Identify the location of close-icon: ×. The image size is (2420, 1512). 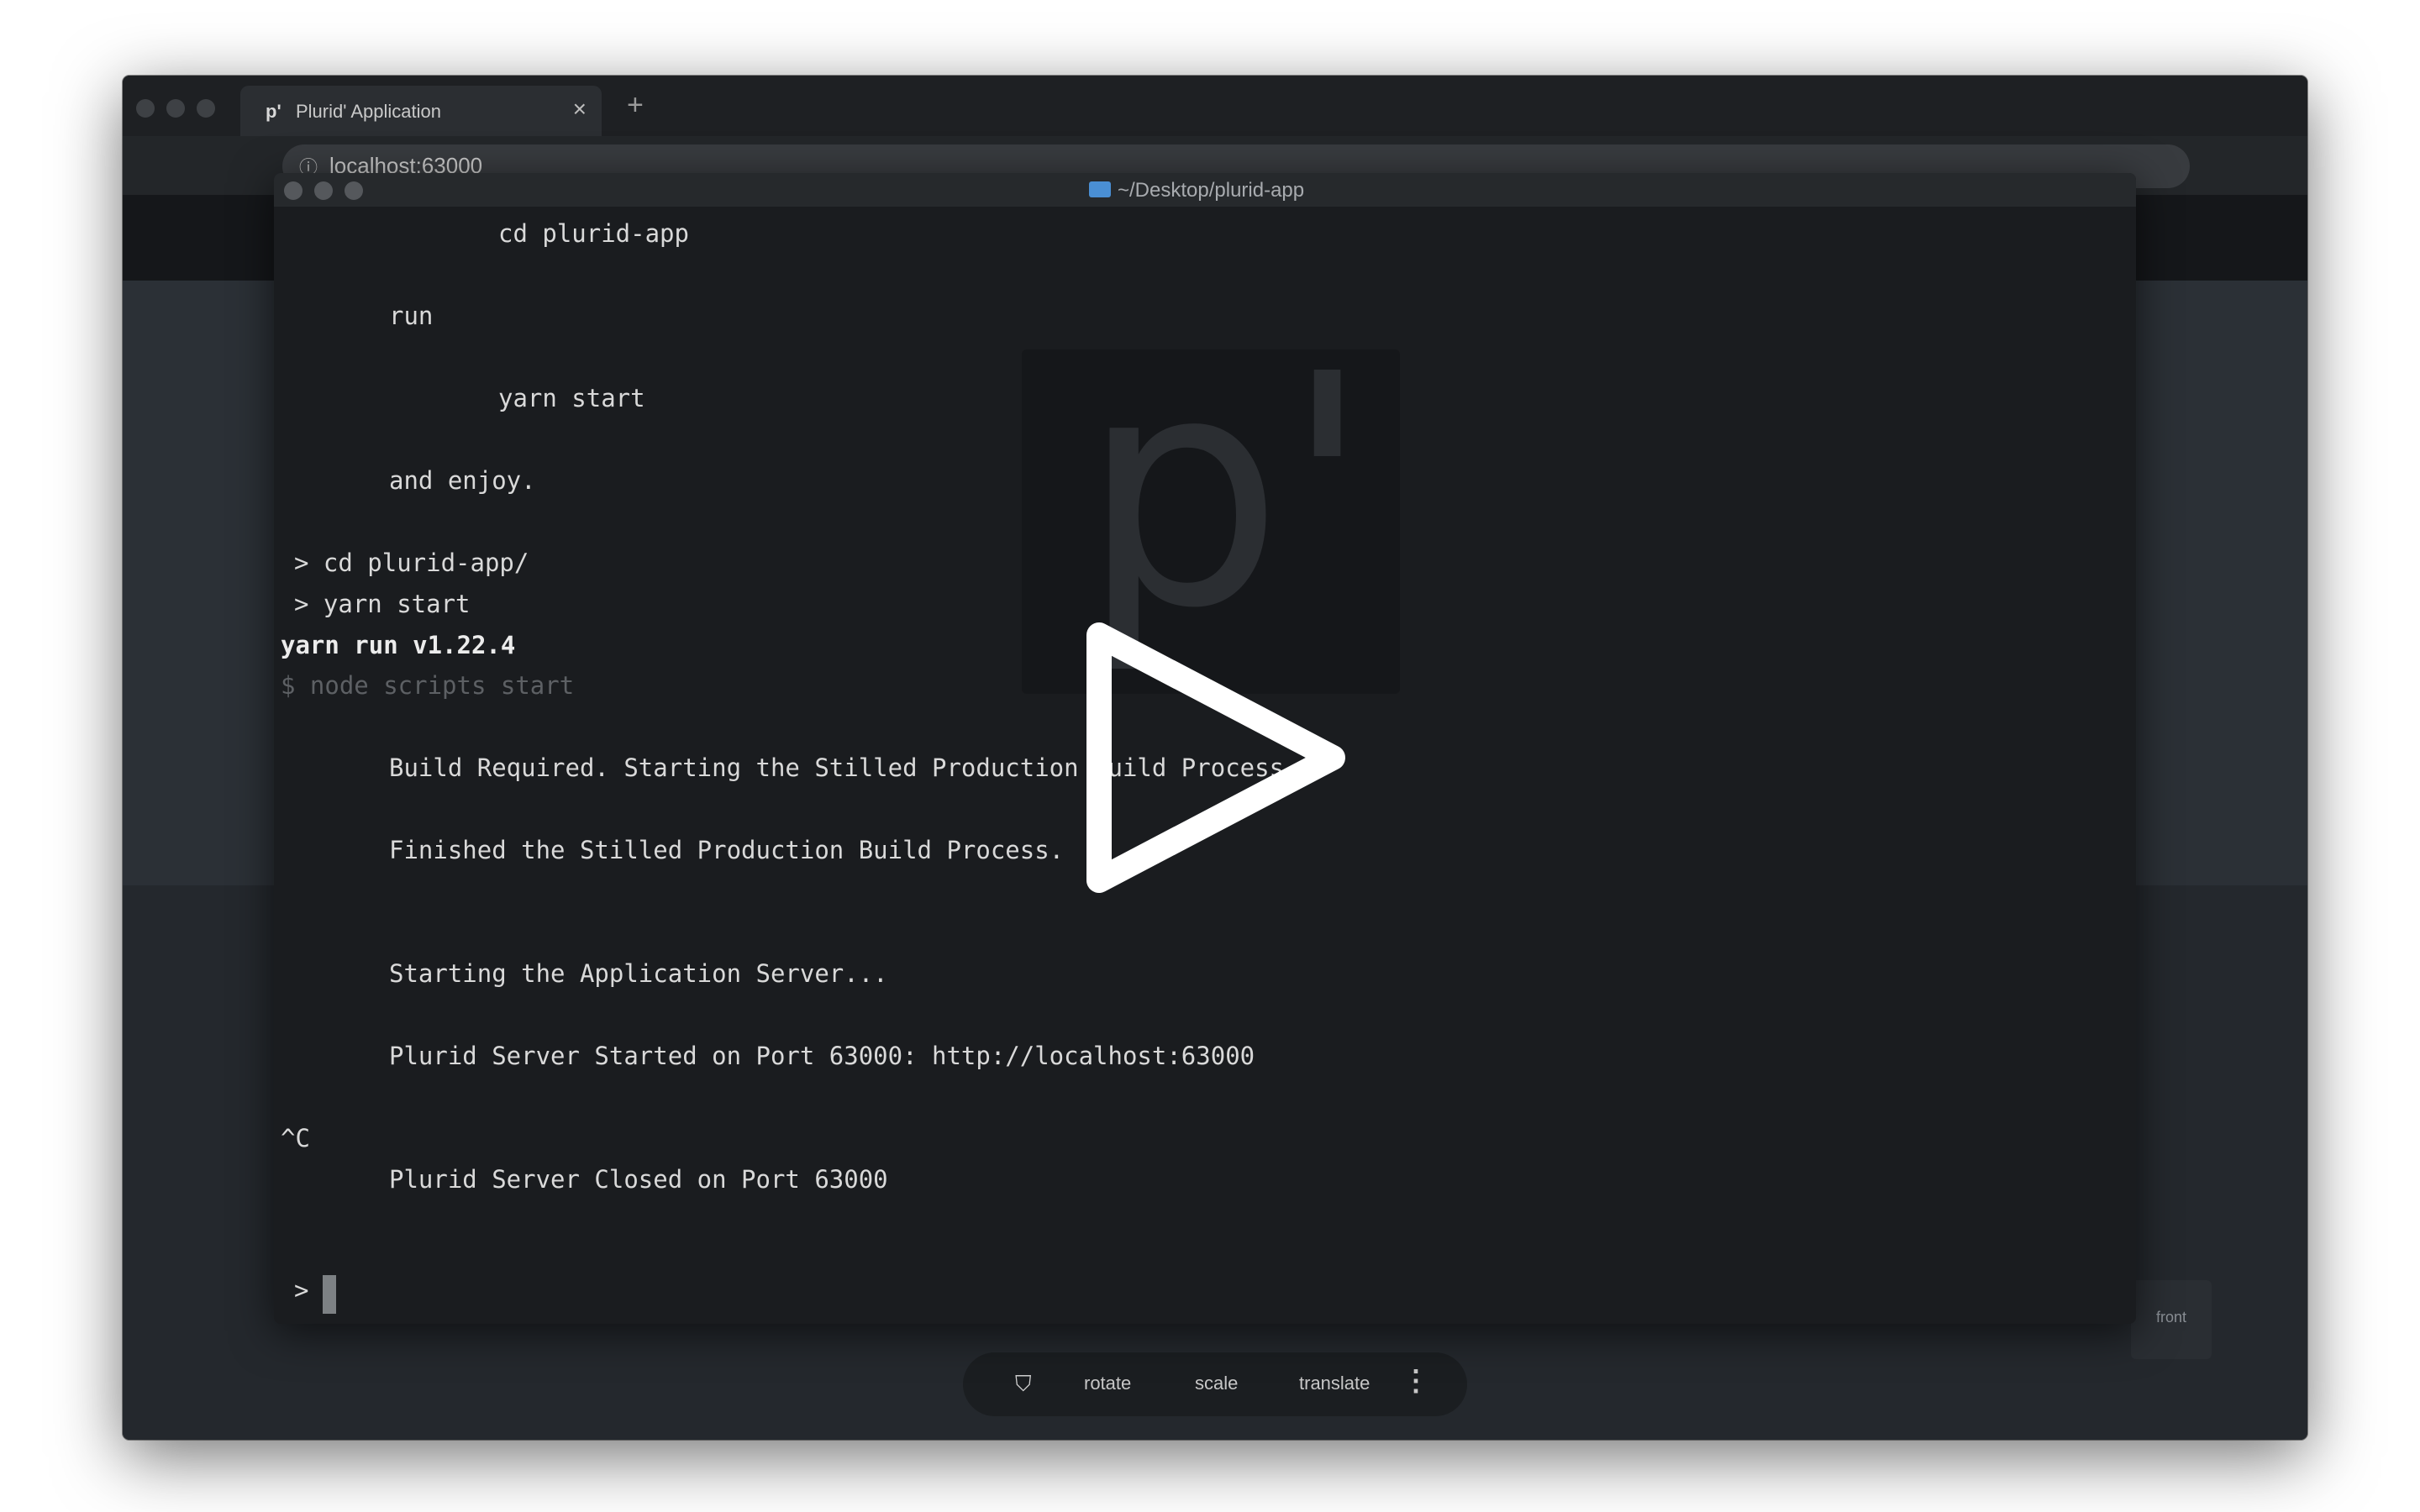
(580, 109).